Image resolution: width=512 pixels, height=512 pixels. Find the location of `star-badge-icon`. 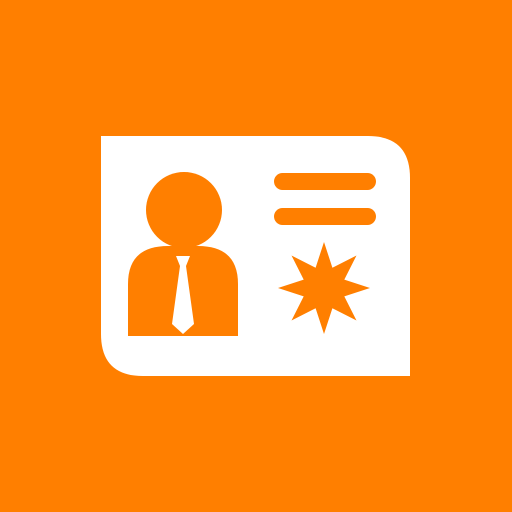

star-badge-icon is located at coordinates (324, 288).